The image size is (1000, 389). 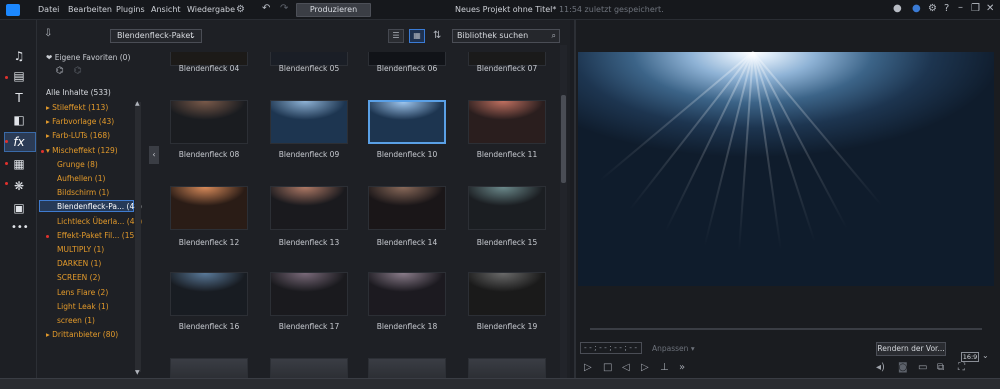 I want to click on tree-item-label: screen (1), so click(x=76, y=320).